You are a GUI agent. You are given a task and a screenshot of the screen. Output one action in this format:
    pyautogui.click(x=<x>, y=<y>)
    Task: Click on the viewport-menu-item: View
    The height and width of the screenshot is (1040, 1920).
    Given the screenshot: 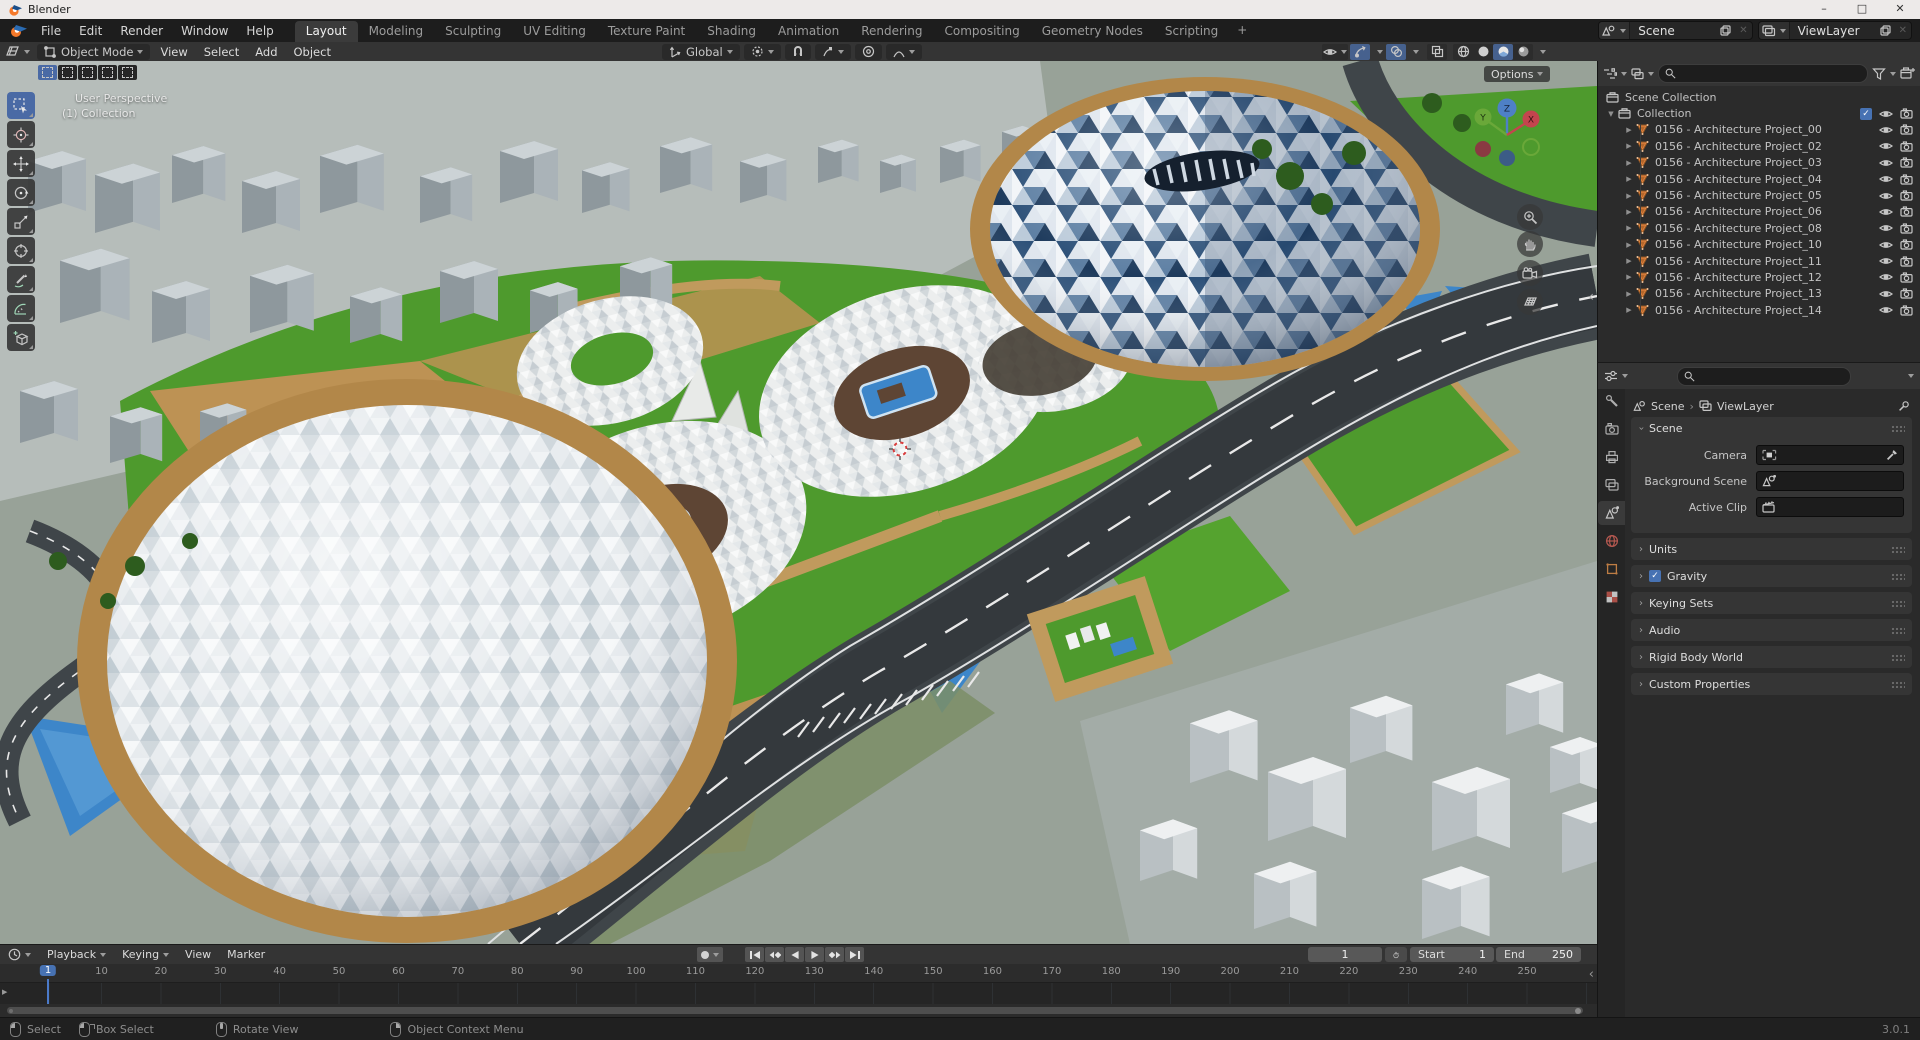 What is the action you would take?
    pyautogui.click(x=173, y=52)
    